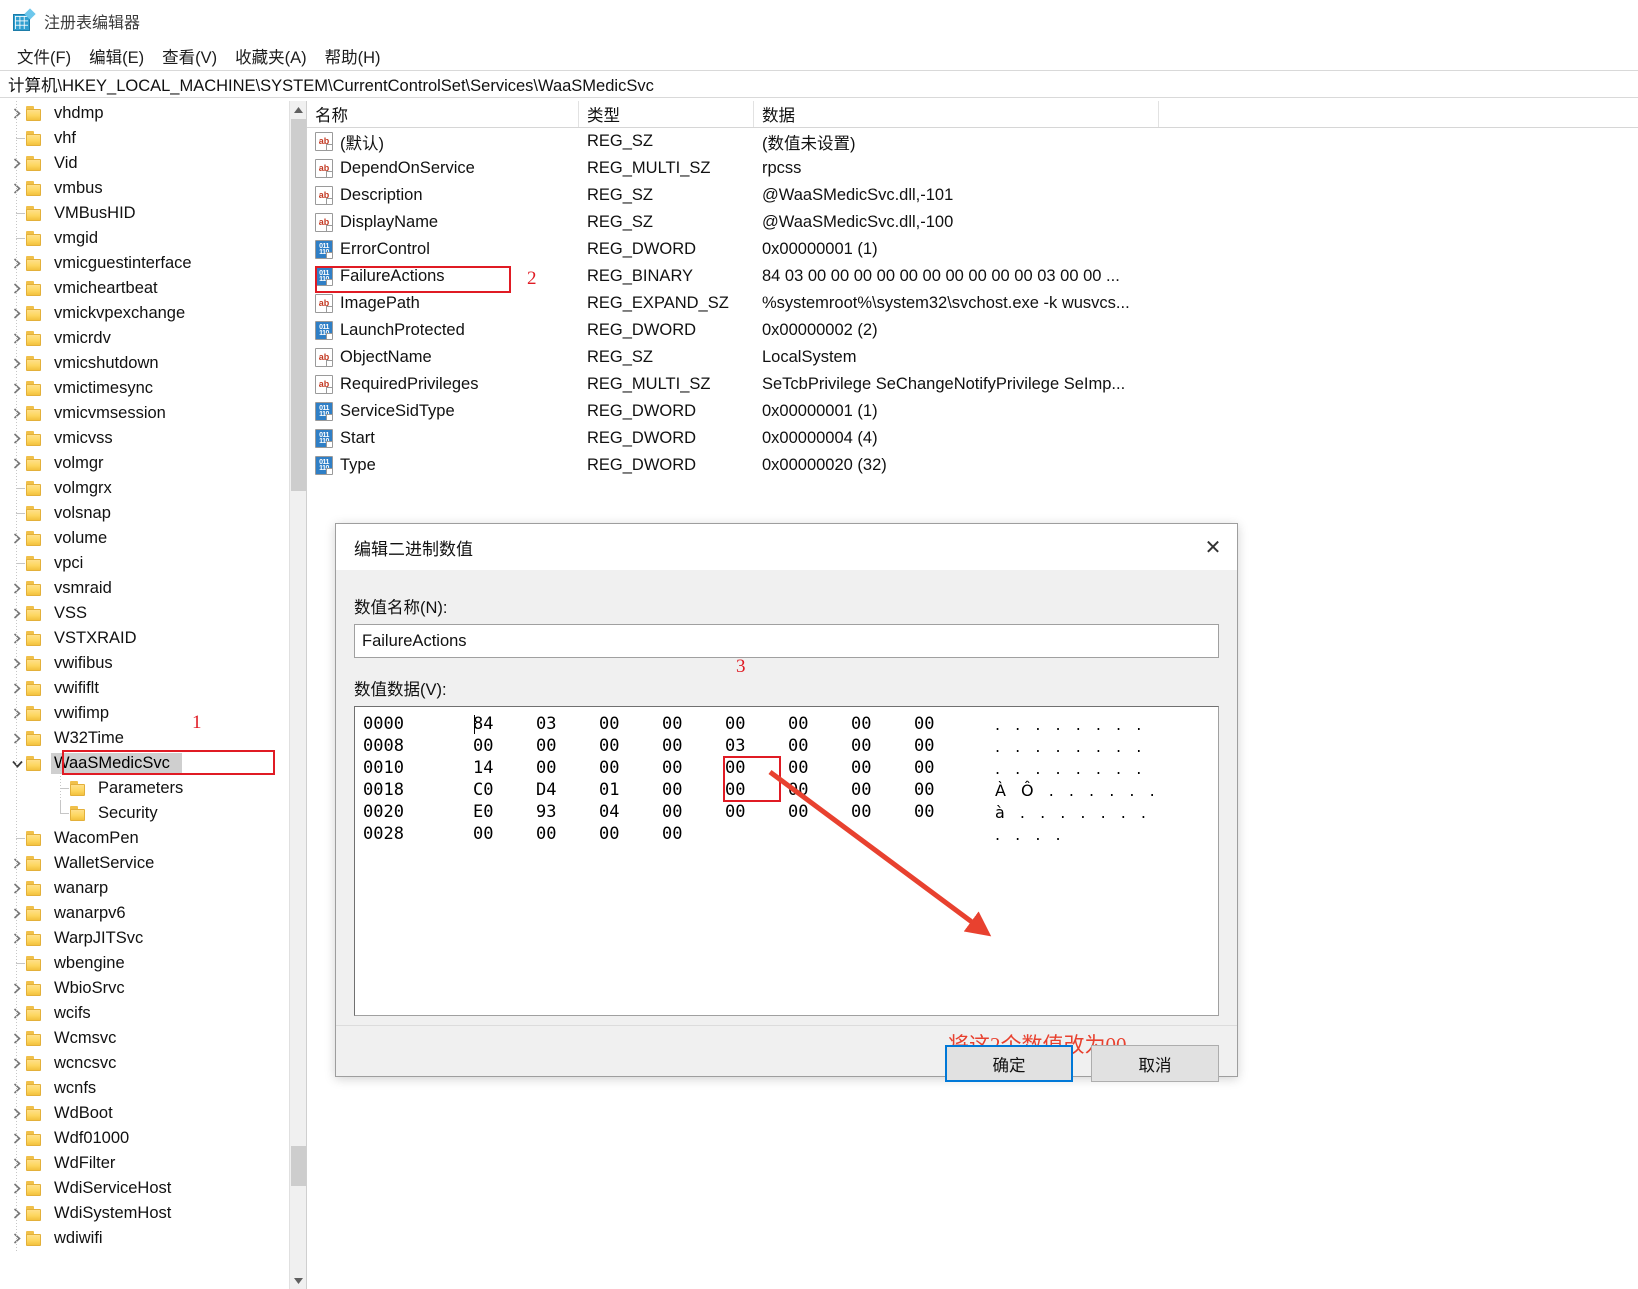  I want to click on tree-item-wcnfs: wcnfs, so click(145, 1088).